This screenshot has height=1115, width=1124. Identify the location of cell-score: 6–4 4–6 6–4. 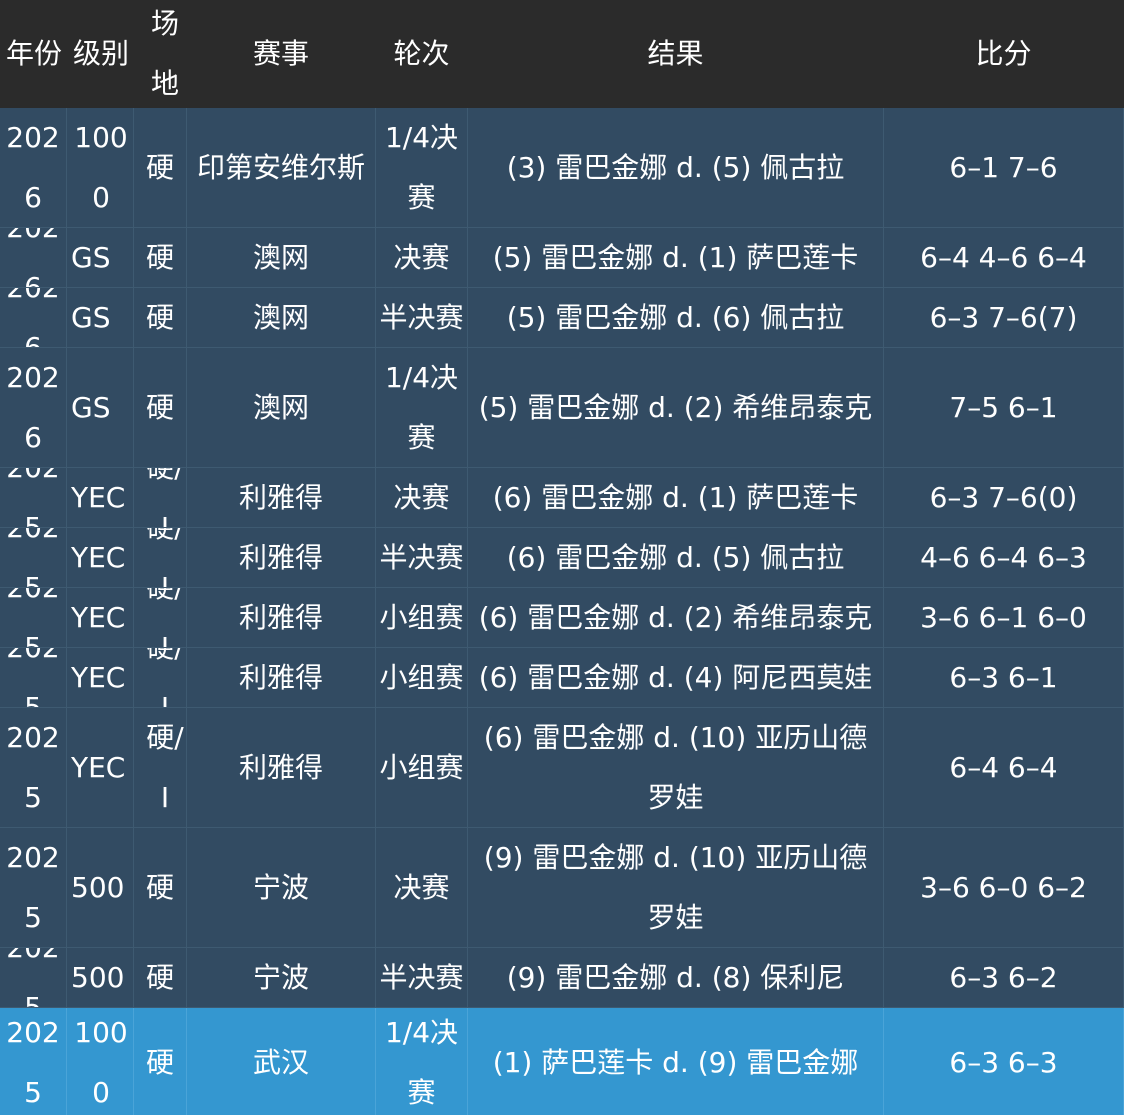
(1004, 258).